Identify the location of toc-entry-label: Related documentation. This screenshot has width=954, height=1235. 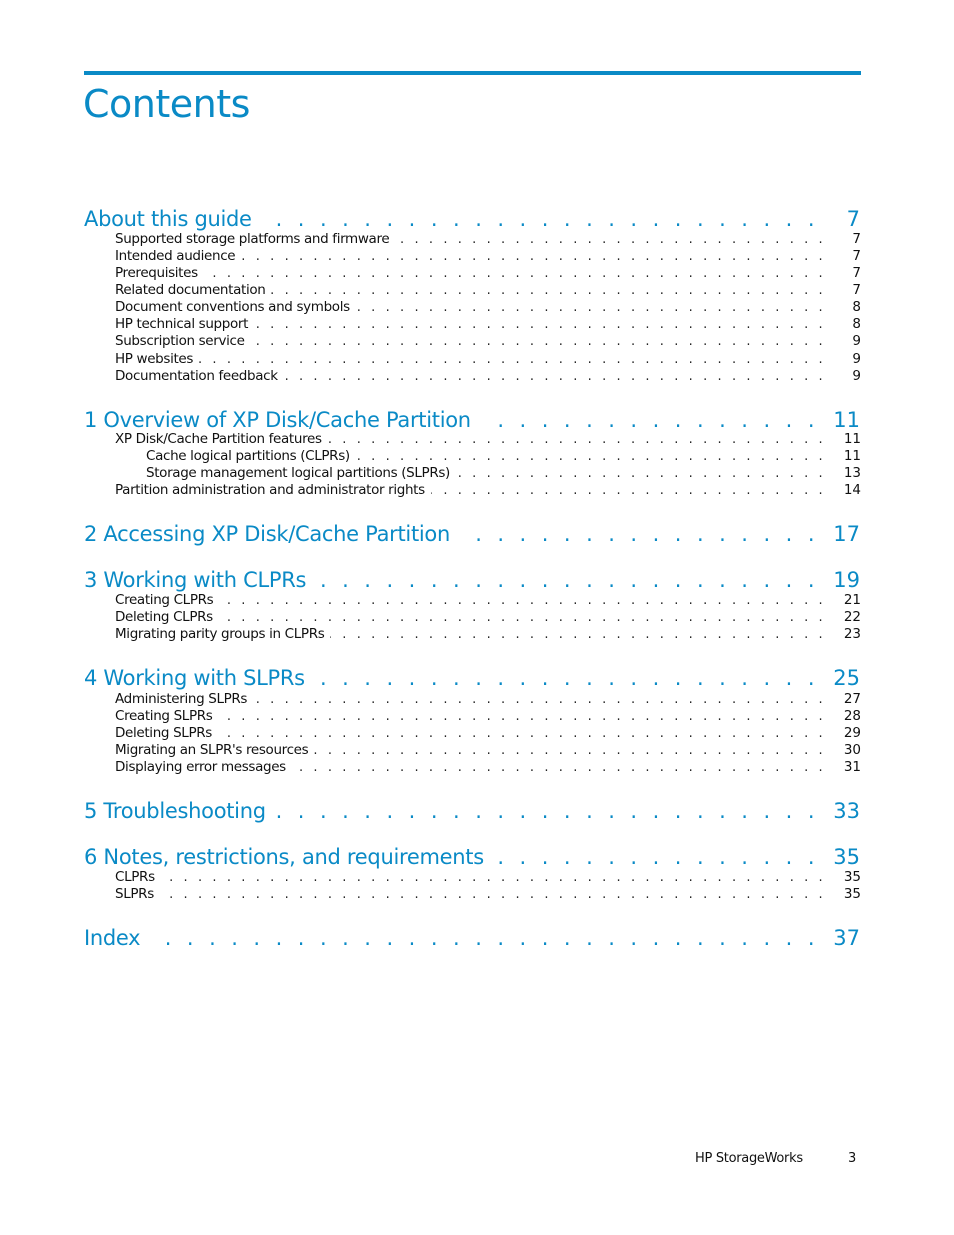
(190, 290).